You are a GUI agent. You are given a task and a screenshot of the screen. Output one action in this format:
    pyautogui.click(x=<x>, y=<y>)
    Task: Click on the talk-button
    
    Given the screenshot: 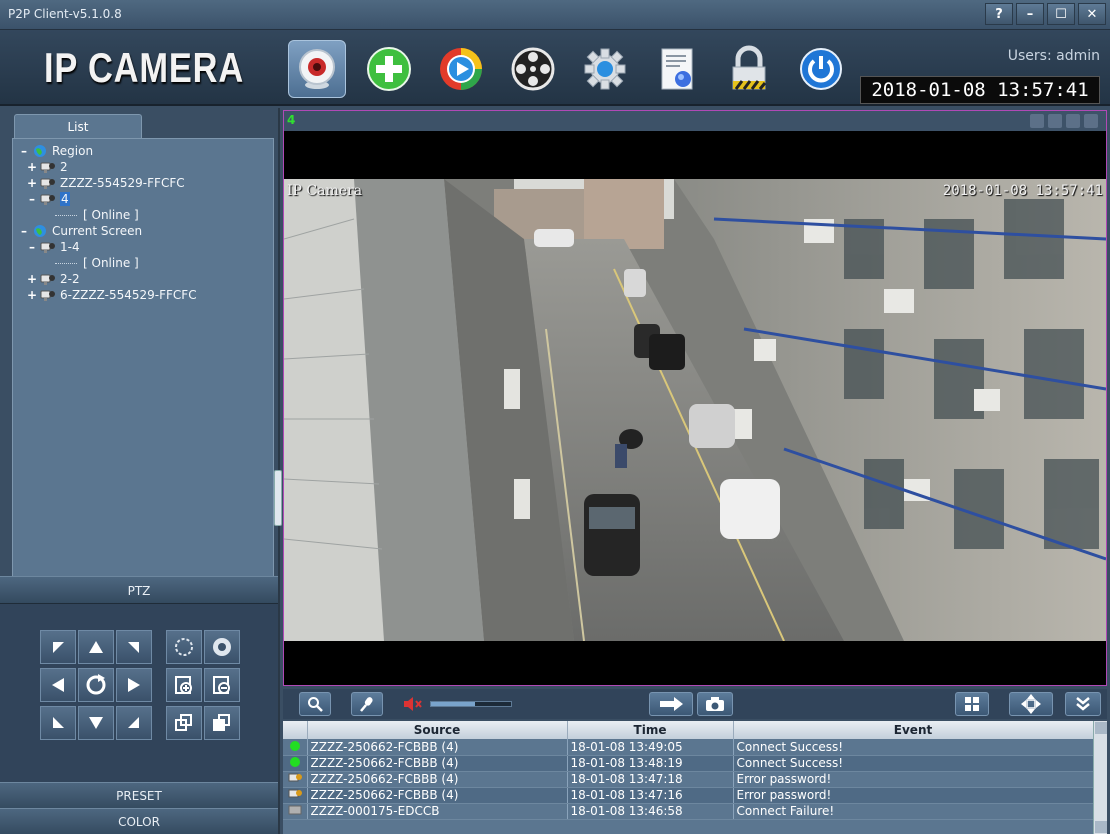 What is the action you would take?
    pyautogui.click(x=367, y=704)
    